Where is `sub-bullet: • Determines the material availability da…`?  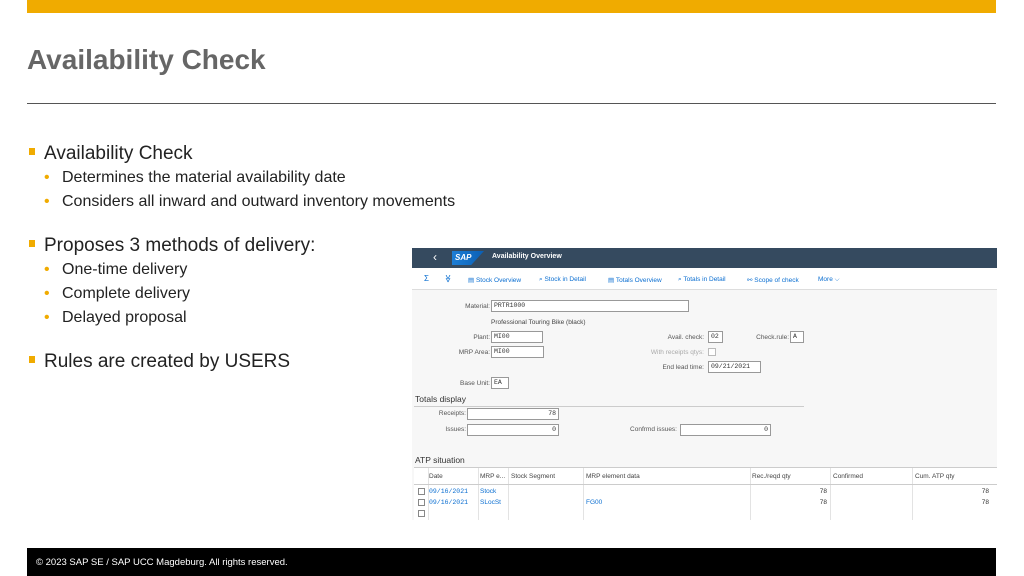
sub-bullet: • Determines the material availability da… is located at coordinates (287, 178).